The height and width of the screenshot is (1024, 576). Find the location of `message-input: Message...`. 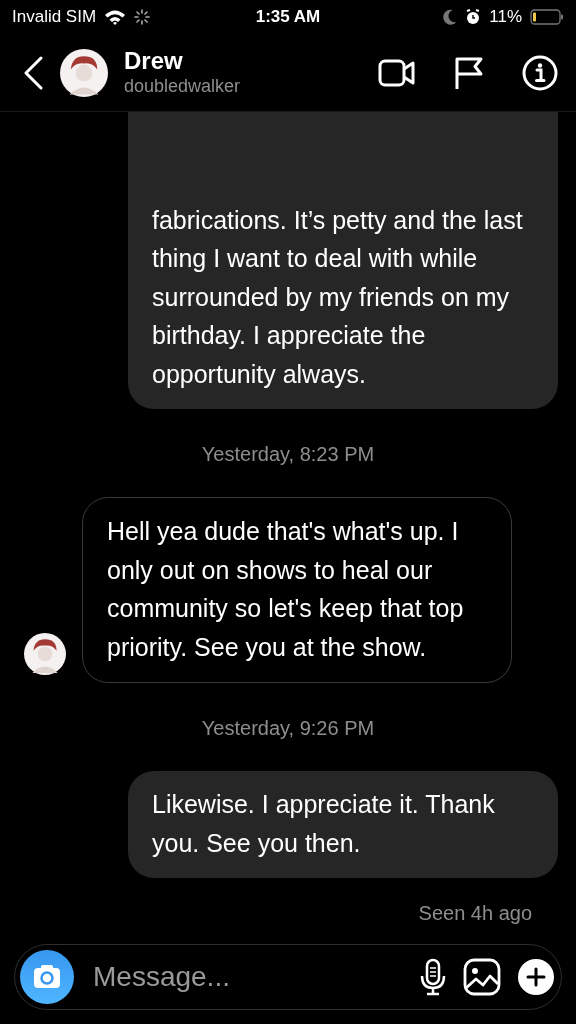

message-input: Message... is located at coordinates (247, 977).